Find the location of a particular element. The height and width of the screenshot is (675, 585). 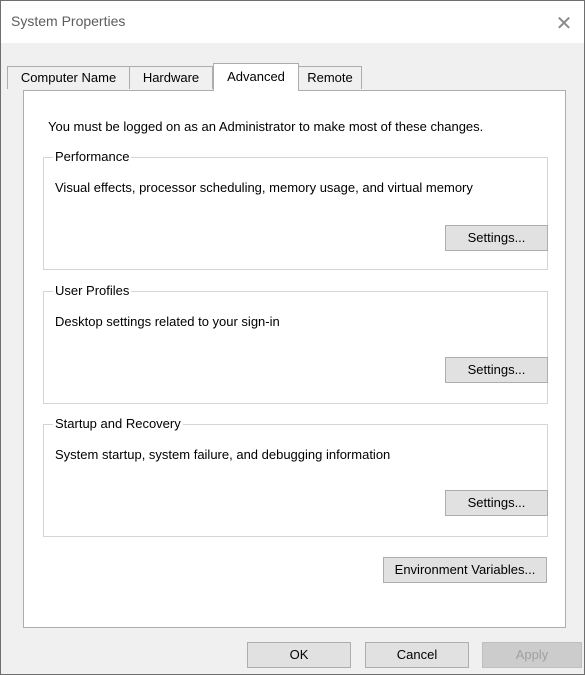

apply-button: Apply is located at coordinates (532, 655).